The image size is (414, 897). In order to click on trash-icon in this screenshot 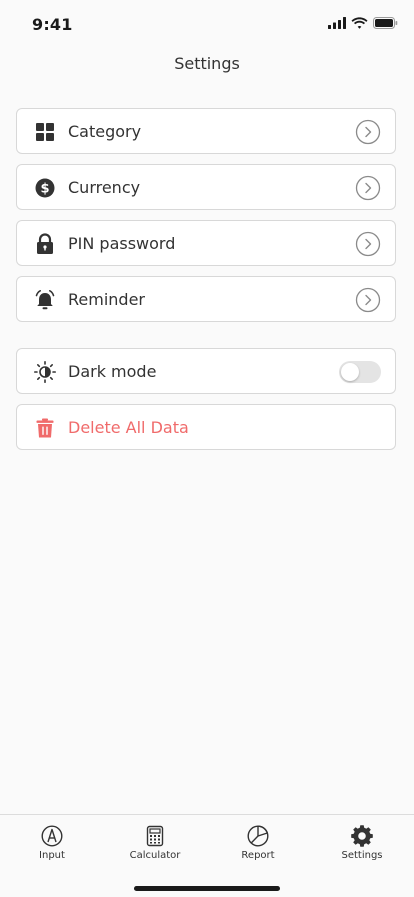, I will do `click(45, 428)`.